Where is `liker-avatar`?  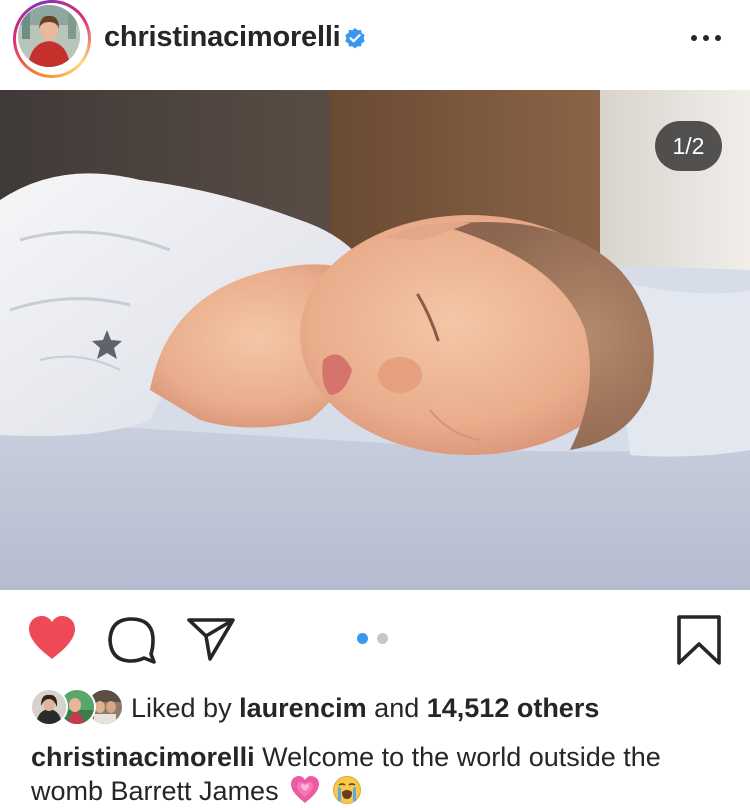
liker-avatar is located at coordinates (49, 707).